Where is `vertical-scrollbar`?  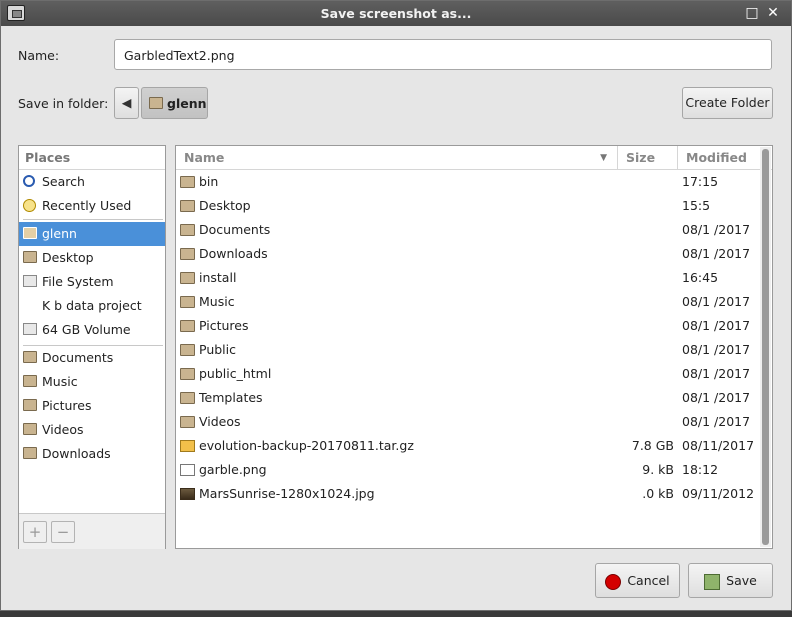 vertical-scrollbar is located at coordinates (765, 347).